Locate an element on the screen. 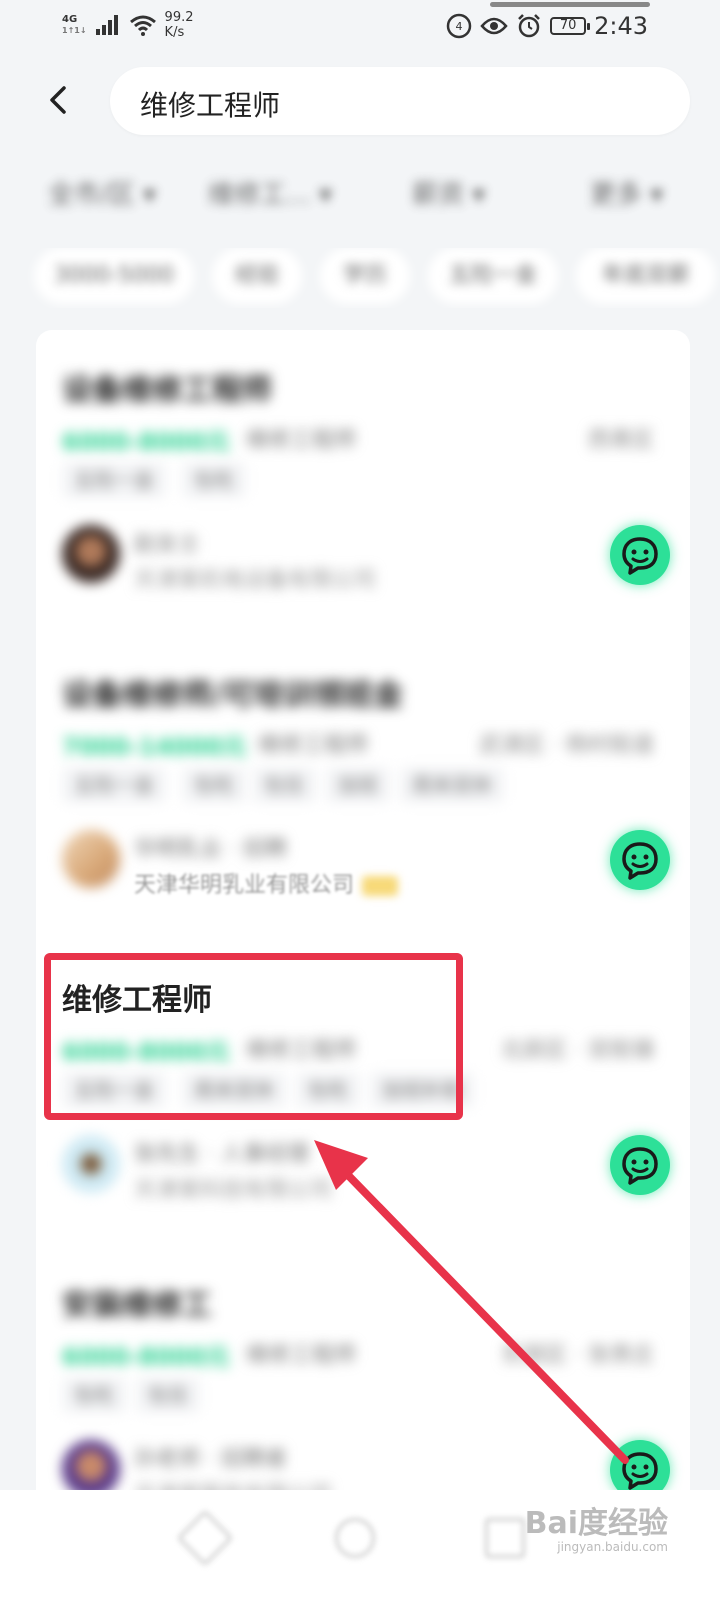 The width and height of the screenshot is (720, 1600). watermark-url: jingyan.baidu.com is located at coordinates (612, 1547).